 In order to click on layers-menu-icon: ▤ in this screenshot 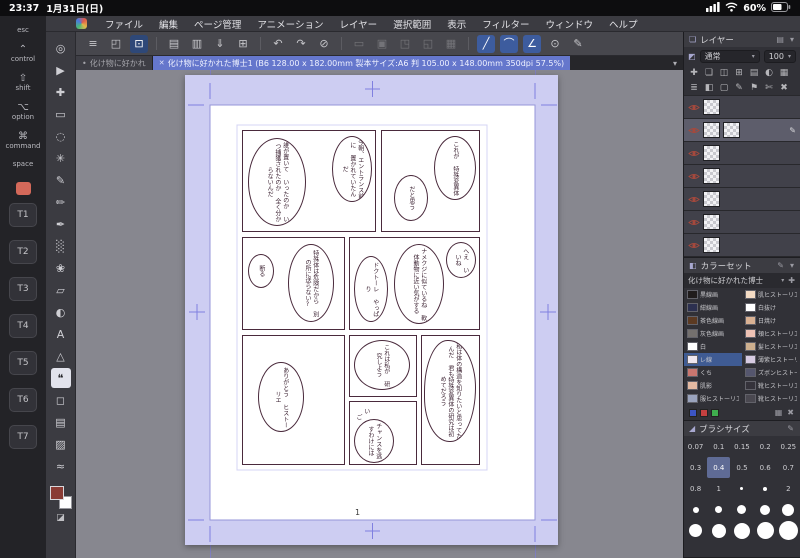, I will do `click(780, 39)`.